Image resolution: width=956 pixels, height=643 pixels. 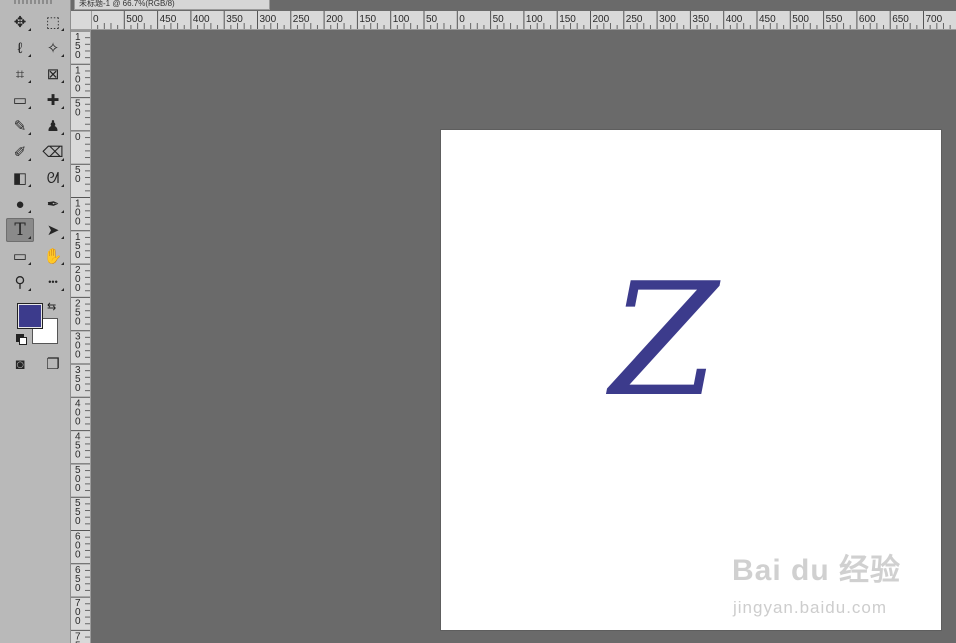 I want to click on pen-tool-glyph: ✒, so click(x=53, y=204).